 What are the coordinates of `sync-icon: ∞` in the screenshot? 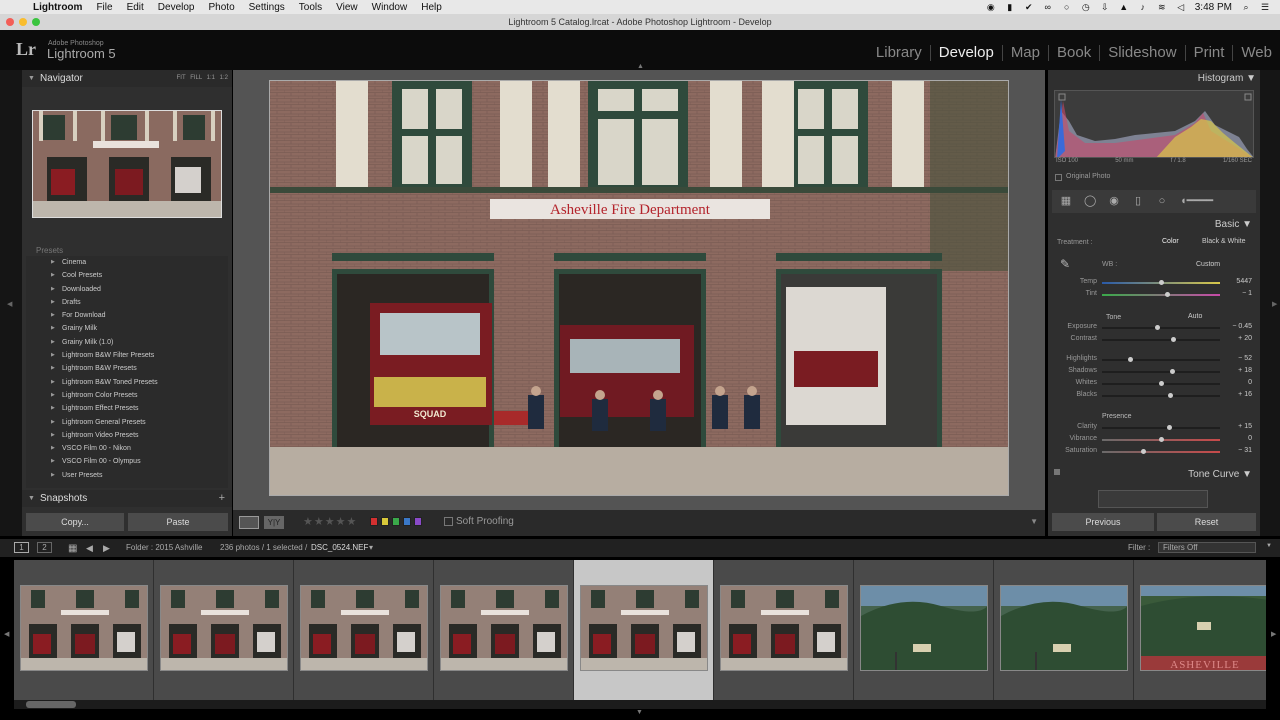 It's located at (1048, 7).